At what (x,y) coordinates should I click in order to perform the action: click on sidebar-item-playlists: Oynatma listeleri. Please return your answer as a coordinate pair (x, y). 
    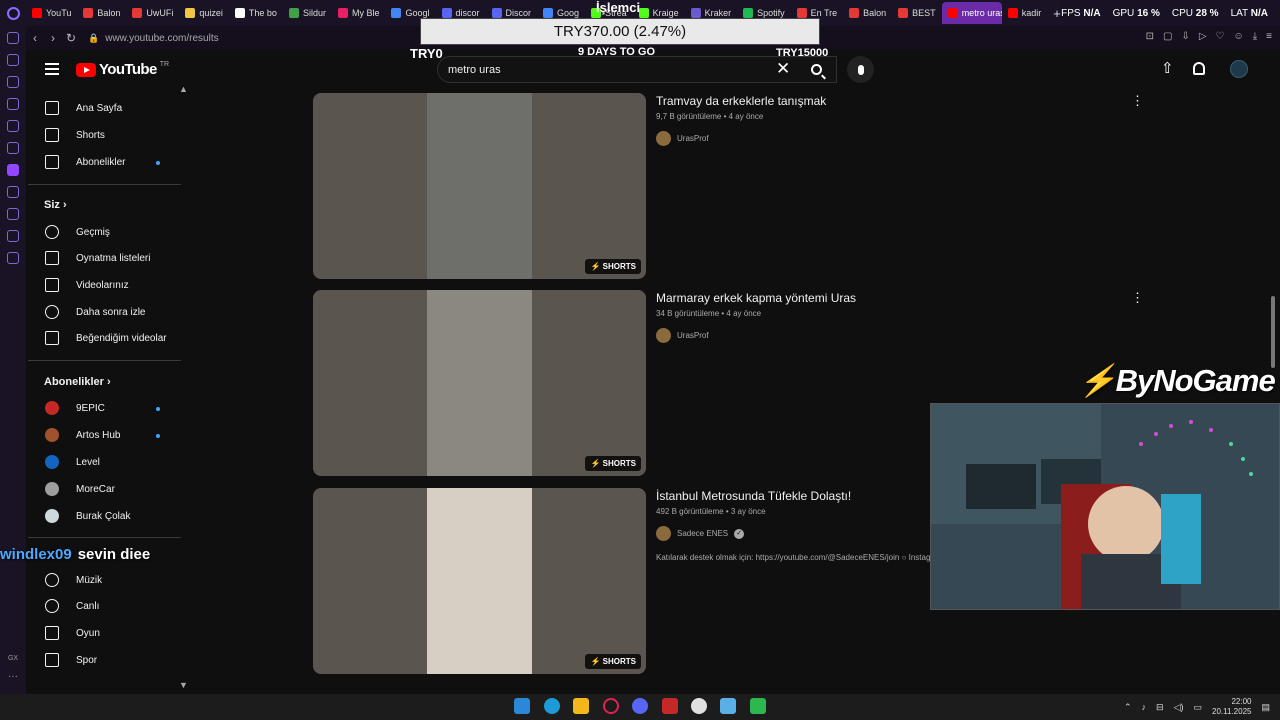
    Looking at the image, I should click on (105, 258).